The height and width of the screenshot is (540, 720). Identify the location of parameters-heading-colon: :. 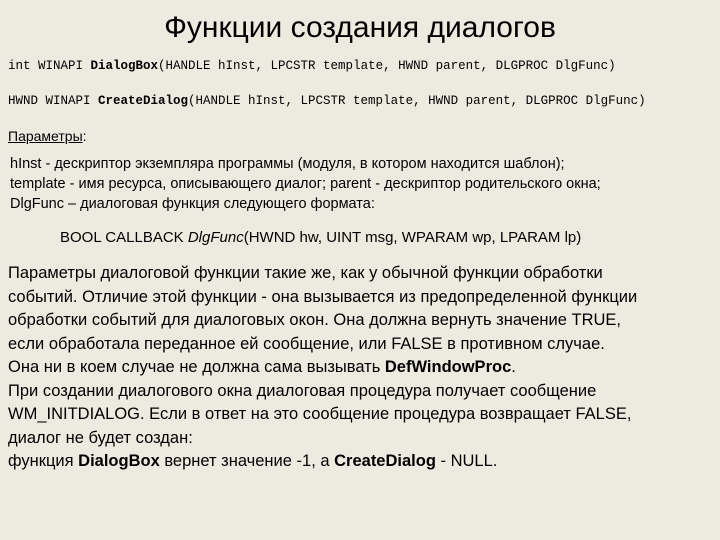
(84, 136).